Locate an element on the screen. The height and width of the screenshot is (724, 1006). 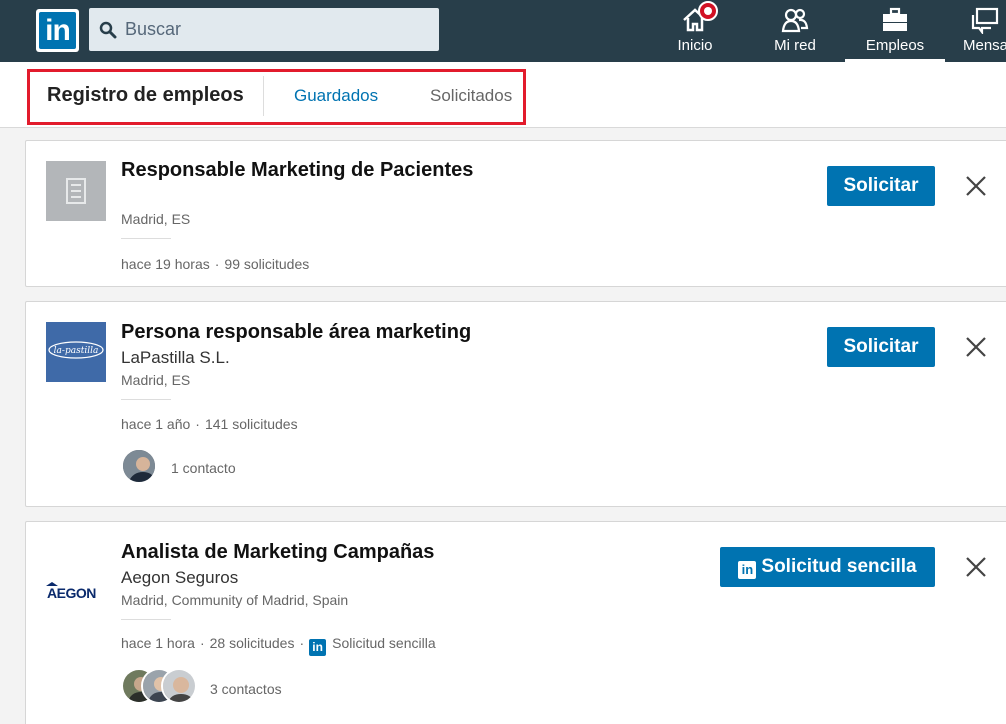
linkedin-logo: in is located at coordinates (57, 30).